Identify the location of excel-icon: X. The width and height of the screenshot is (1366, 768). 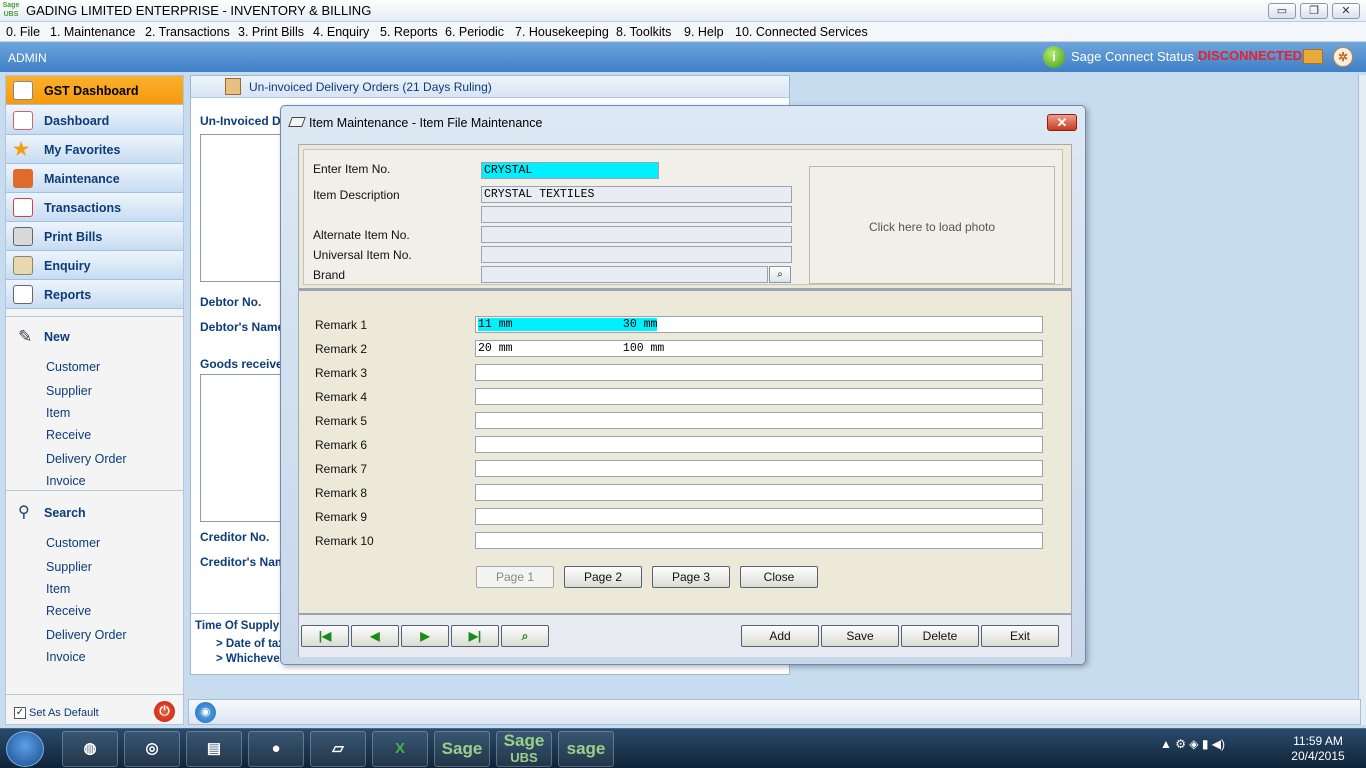
(400, 749).